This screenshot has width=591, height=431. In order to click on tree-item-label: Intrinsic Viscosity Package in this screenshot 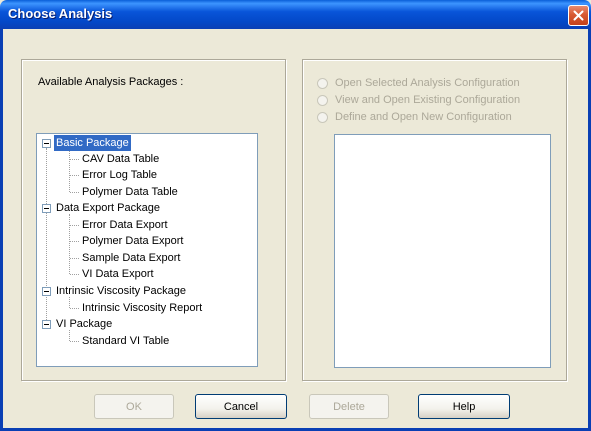, I will do `click(121, 291)`.